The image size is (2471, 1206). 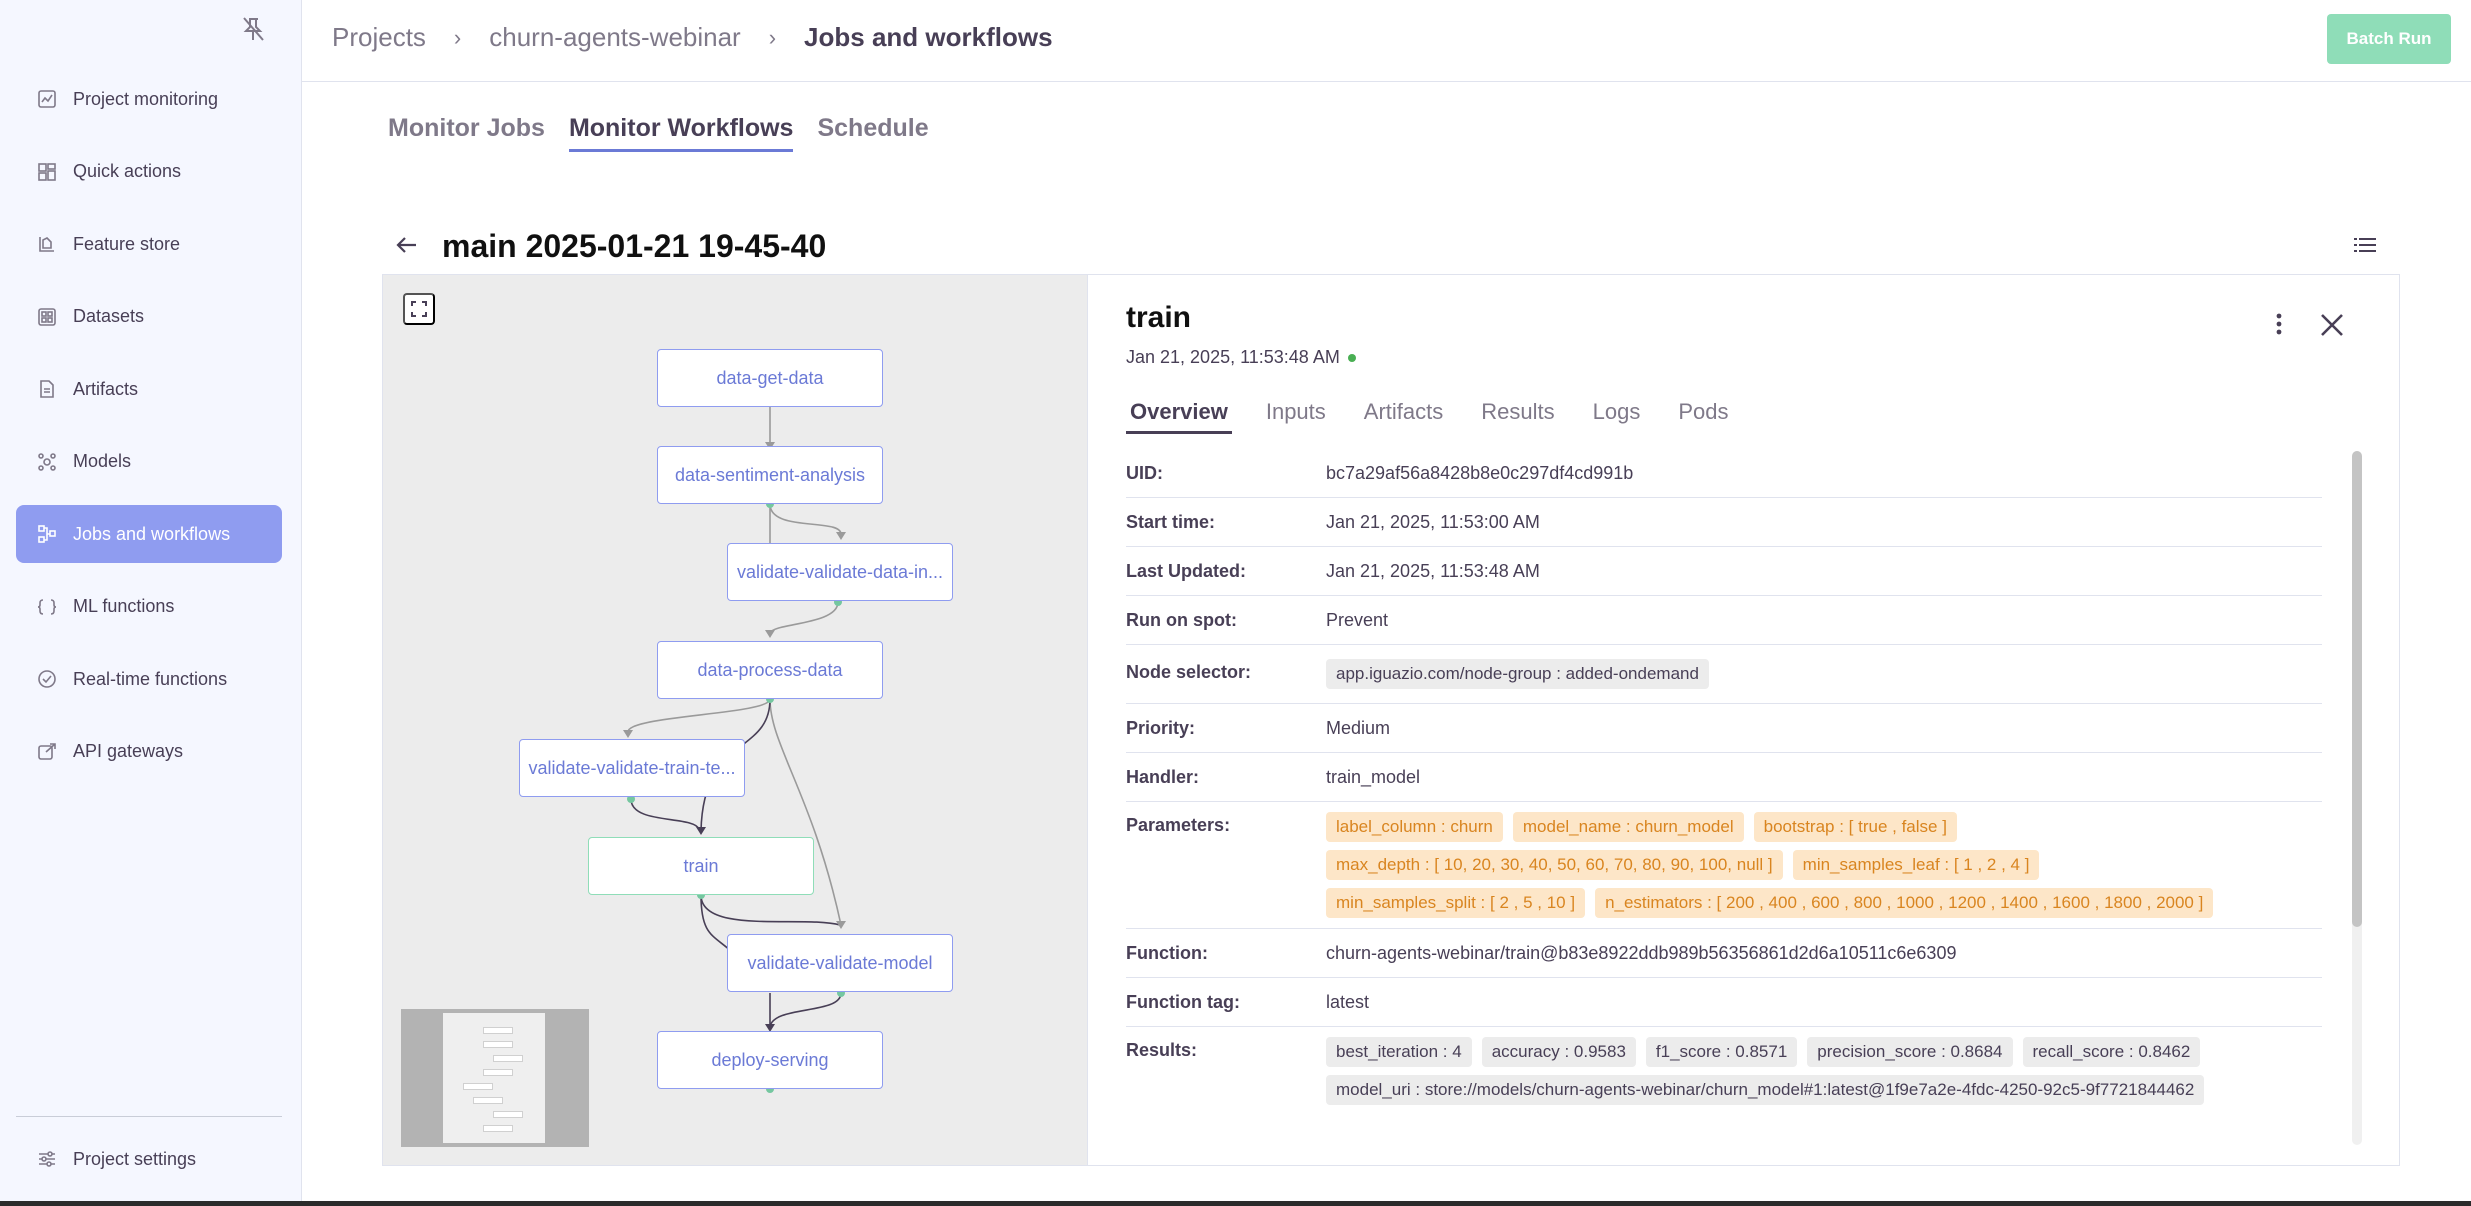 I want to click on page-tabs: Monitor Jobs Monitor Workflows Schedule, so click(x=670, y=133).